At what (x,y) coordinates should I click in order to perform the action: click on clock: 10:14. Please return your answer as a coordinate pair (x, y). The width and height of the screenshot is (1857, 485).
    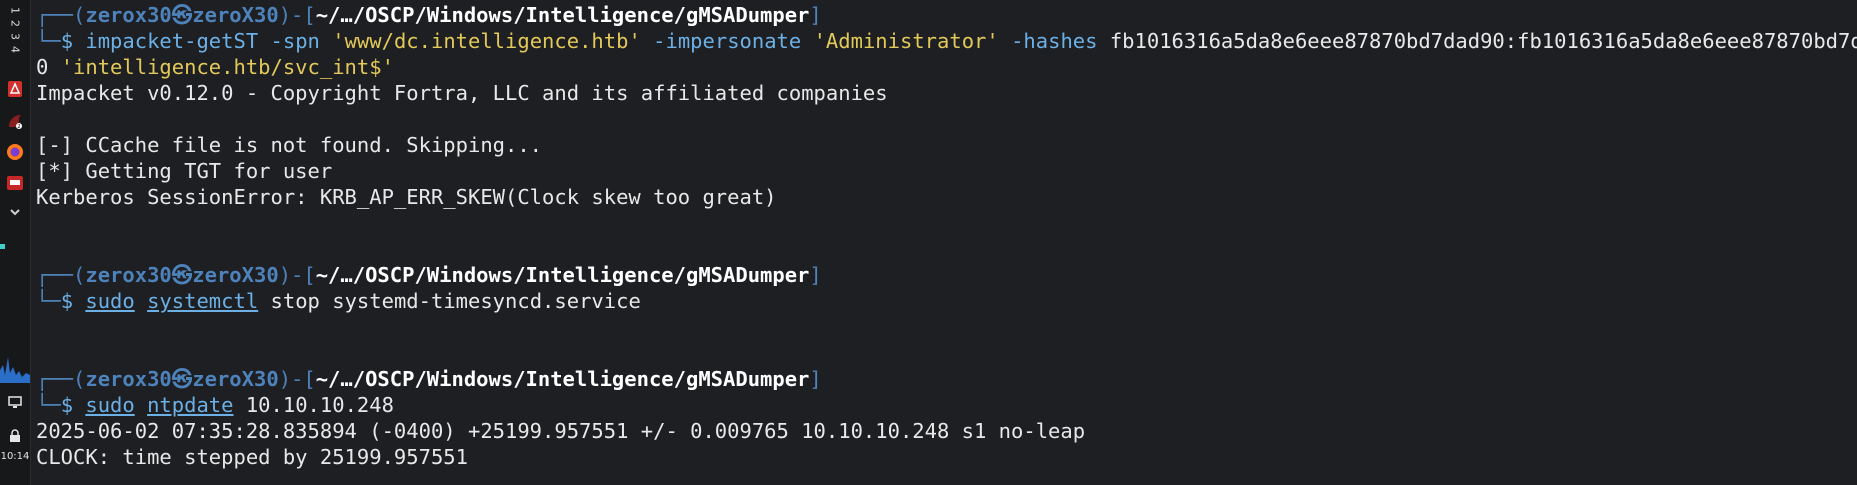
    Looking at the image, I should click on (15, 456).